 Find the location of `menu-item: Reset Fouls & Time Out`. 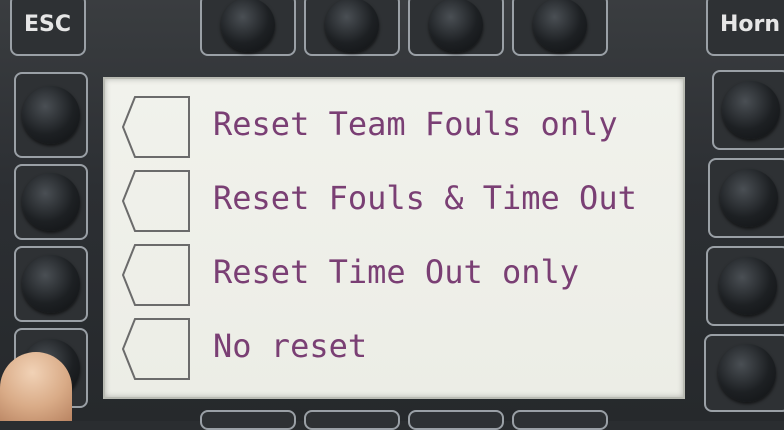

menu-item: Reset Fouls & Time Out is located at coordinates (401, 202).